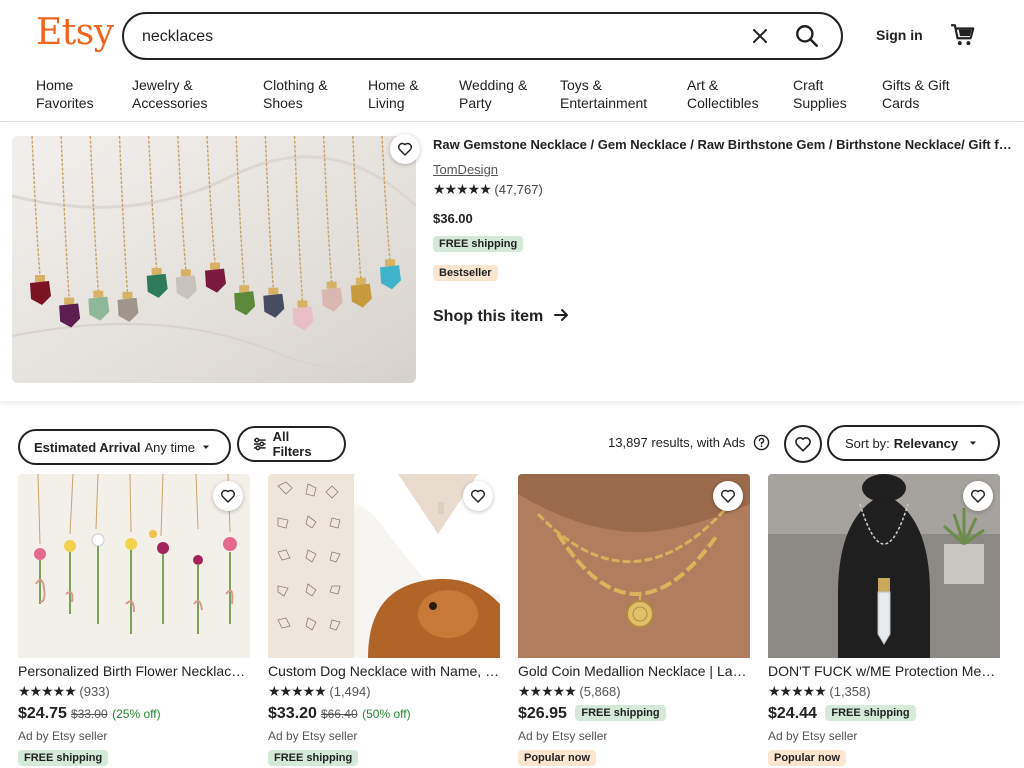  Describe the element at coordinates (603, 94) in the screenshot. I see `category-toys-entertainment: Toys & Entertainment` at that location.